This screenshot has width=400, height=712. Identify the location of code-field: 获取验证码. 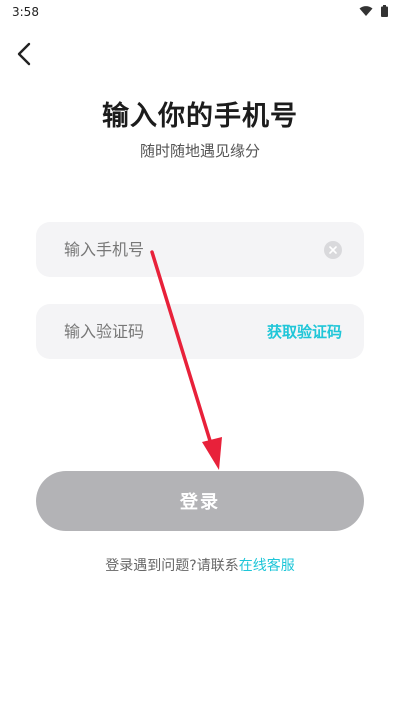
(200, 331).